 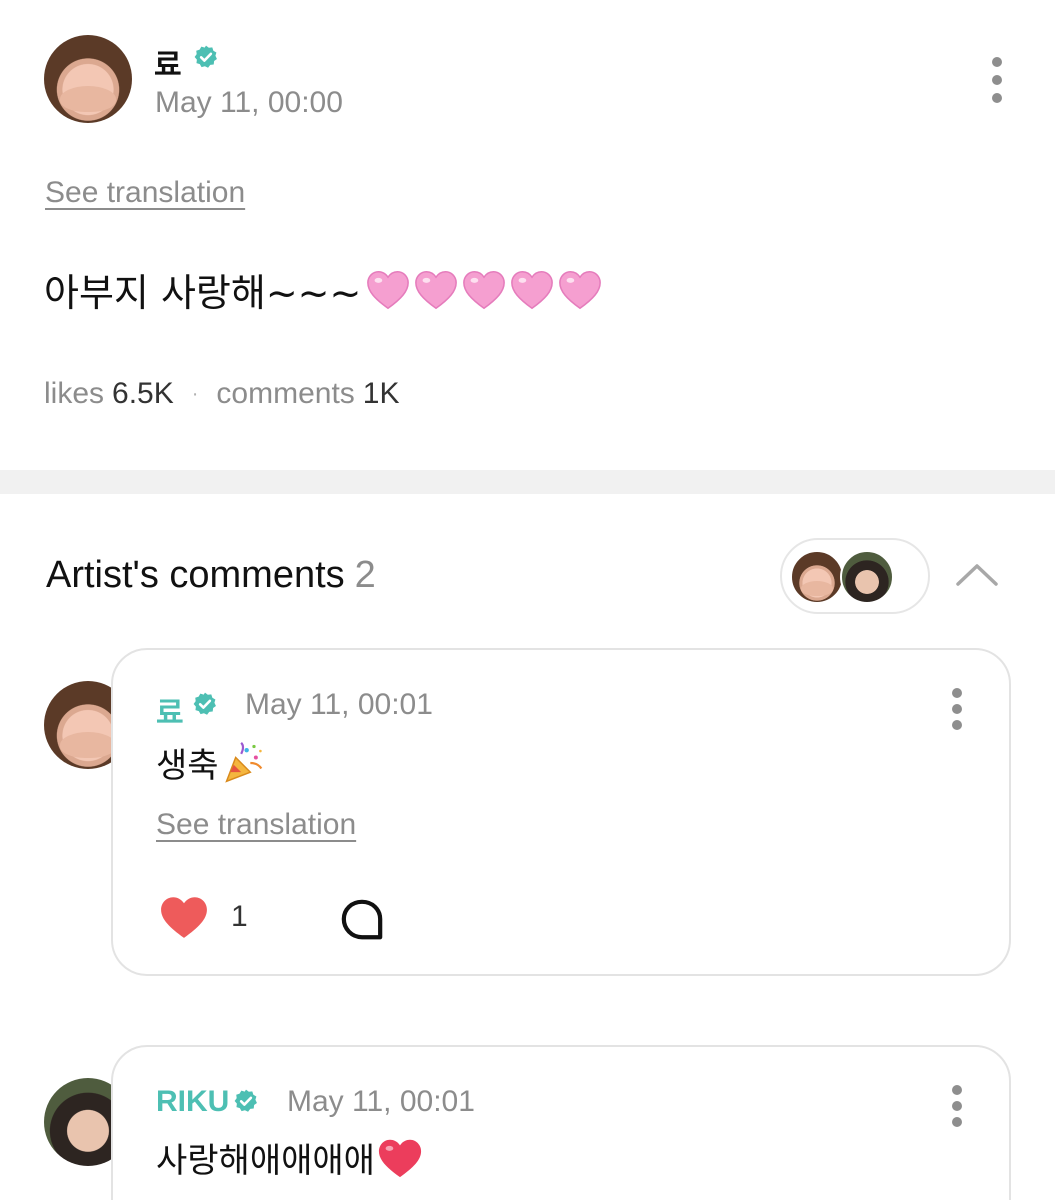 I want to click on artist-avatars-pill, so click(x=855, y=576).